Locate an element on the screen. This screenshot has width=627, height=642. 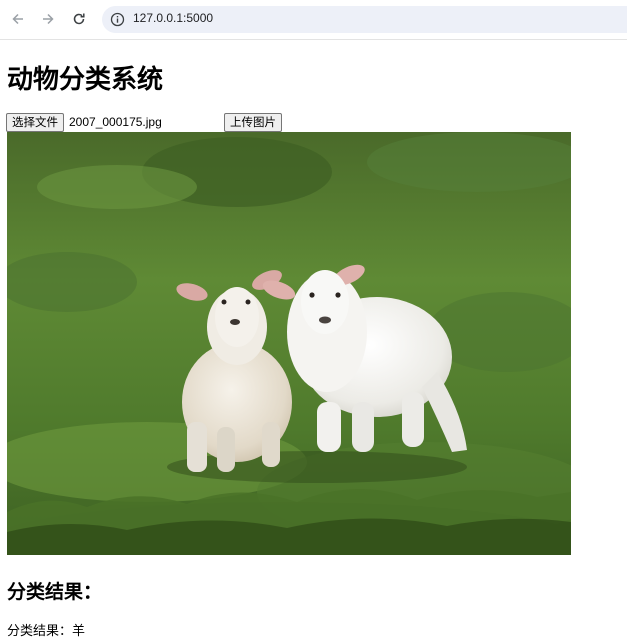
back-button is located at coordinates (18, 19).